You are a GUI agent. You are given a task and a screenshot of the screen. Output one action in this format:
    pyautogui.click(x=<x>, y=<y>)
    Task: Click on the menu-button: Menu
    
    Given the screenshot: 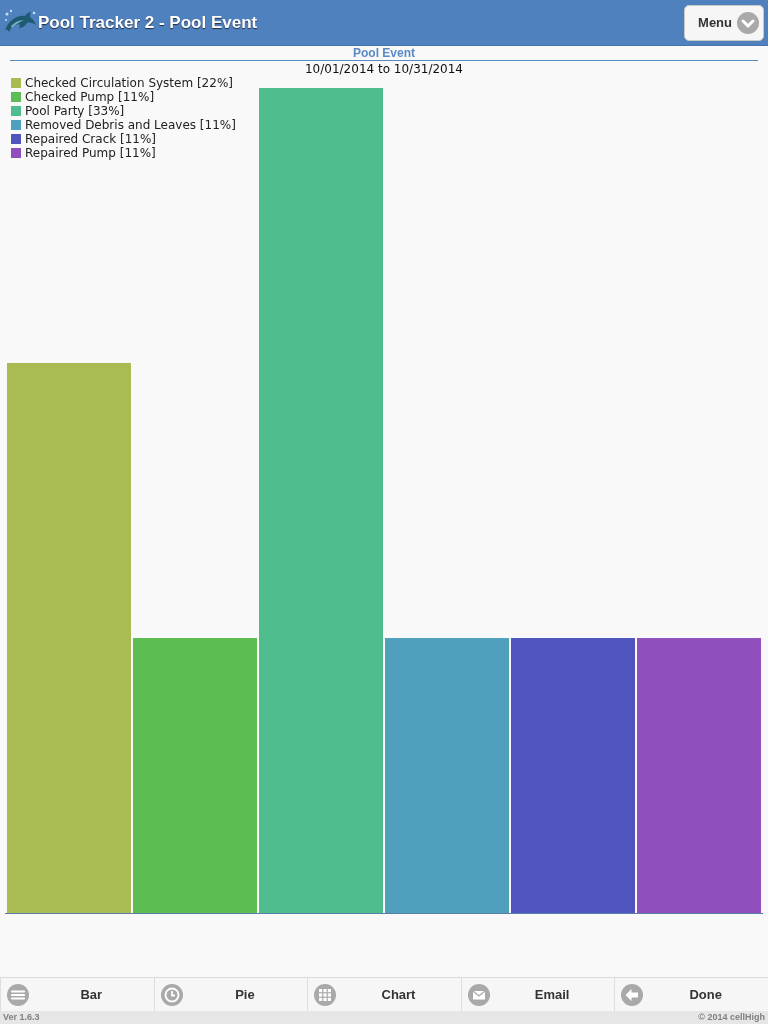 What is the action you would take?
    pyautogui.click(x=724, y=22)
    